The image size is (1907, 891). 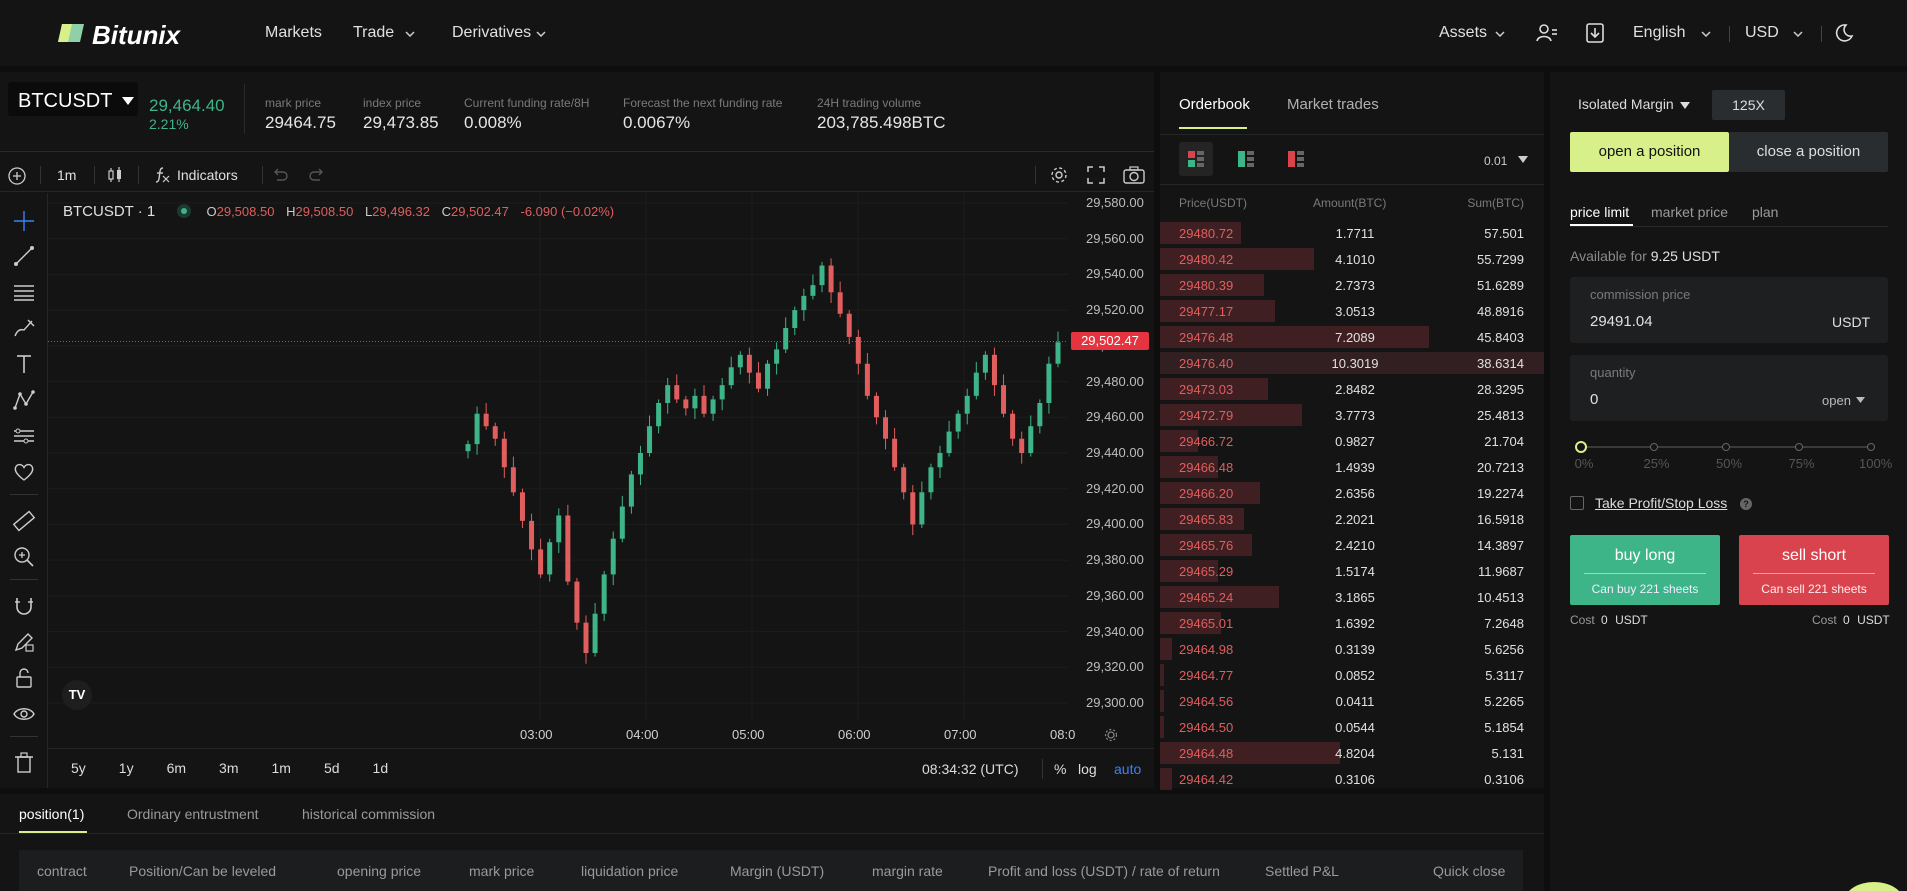 I want to click on range-button-5d: 5d, so click(x=332, y=770).